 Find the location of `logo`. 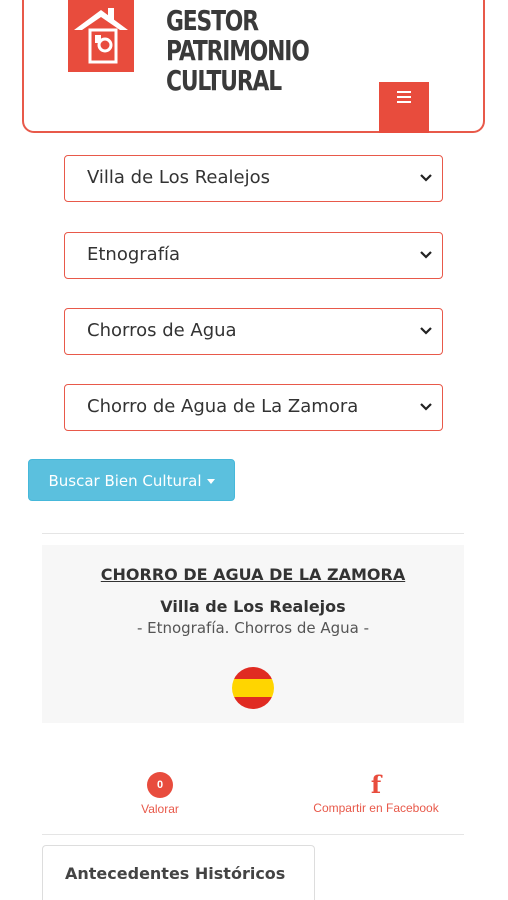

logo is located at coordinates (101, 36).